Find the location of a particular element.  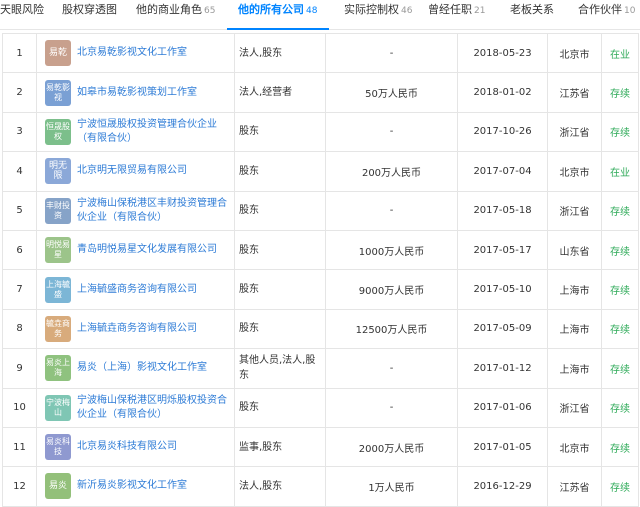

capital-cell: 1万人民币 is located at coordinates (391, 486).